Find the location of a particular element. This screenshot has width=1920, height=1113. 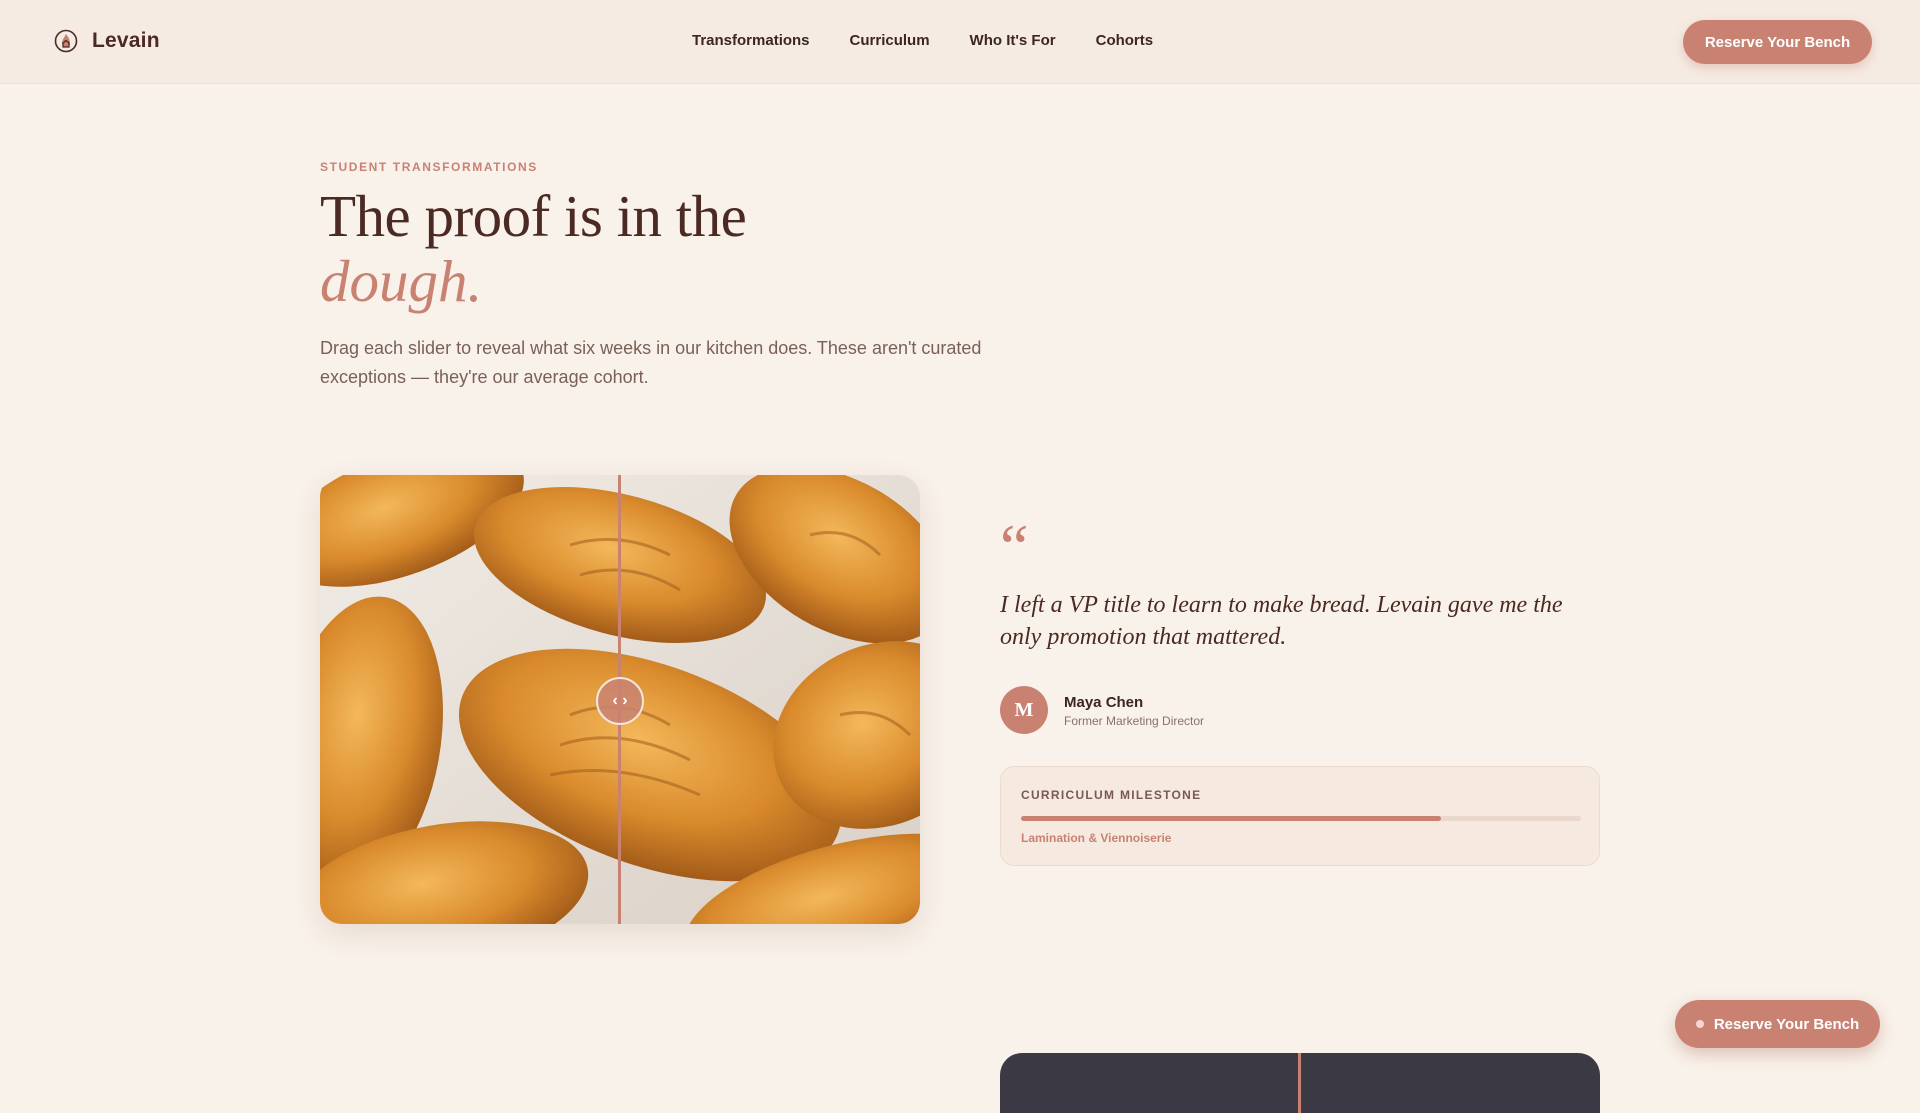

slider-handle: ‹ › is located at coordinates (620, 701).